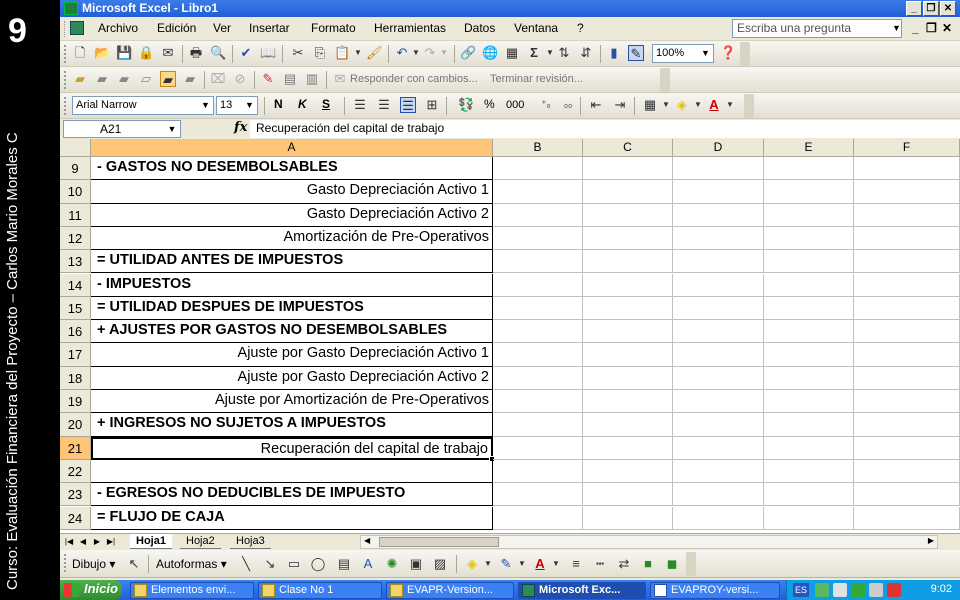 Image resolution: width=960 pixels, height=600 pixels. Describe the element at coordinates (292, 378) in the screenshot. I see `cell-a: Ajuste por Gasto Depreciación Activo 2` at that location.